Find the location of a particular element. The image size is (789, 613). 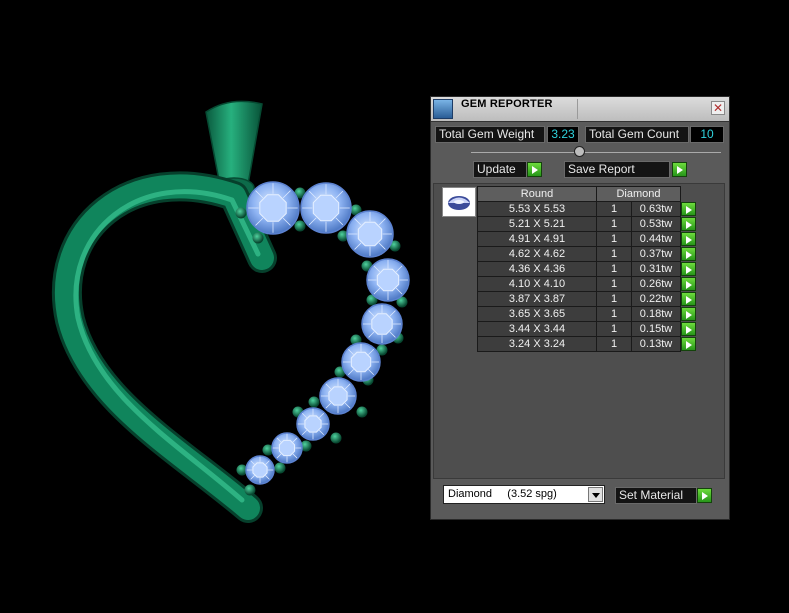

total-gem-weight-value: 3.23 is located at coordinates (563, 134).